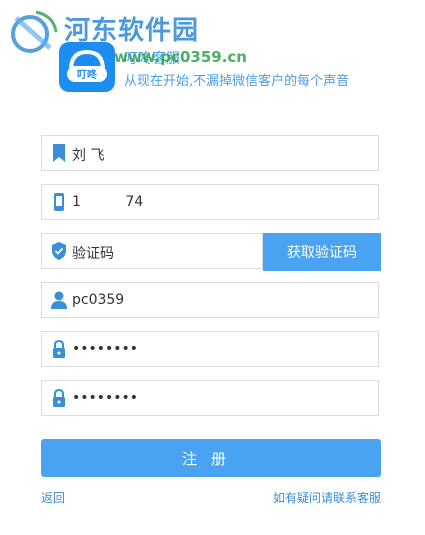  What do you see at coordinates (34, 31) in the screenshot?
I see `watermark-logo-icon` at bounding box center [34, 31].